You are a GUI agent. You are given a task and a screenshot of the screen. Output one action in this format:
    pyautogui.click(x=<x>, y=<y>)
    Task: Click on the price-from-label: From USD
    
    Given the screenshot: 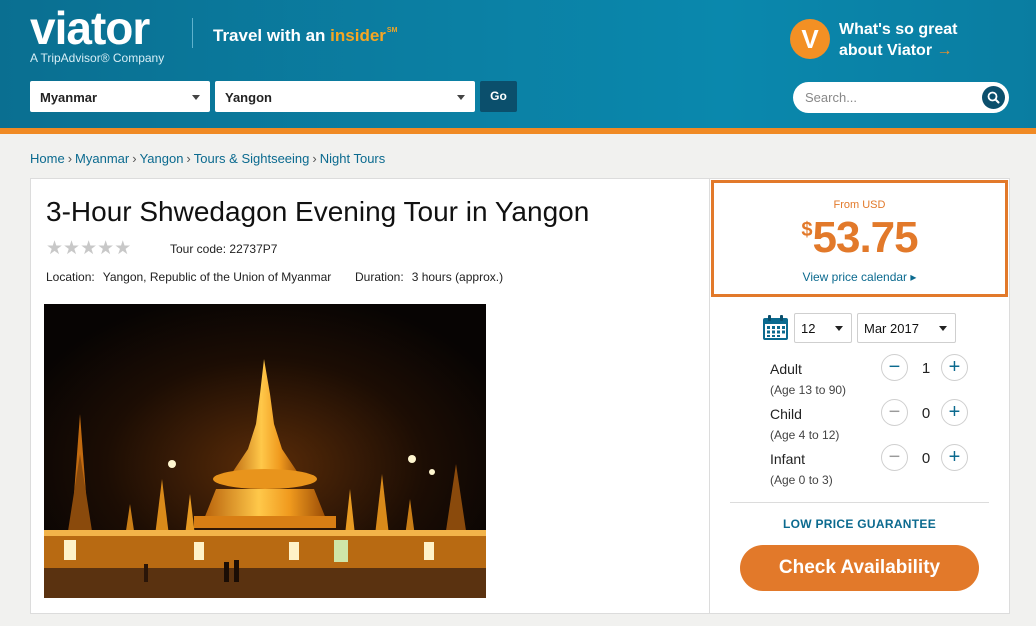 What is the action you would take?
    pyautogui.click(x=859, y=205)
    